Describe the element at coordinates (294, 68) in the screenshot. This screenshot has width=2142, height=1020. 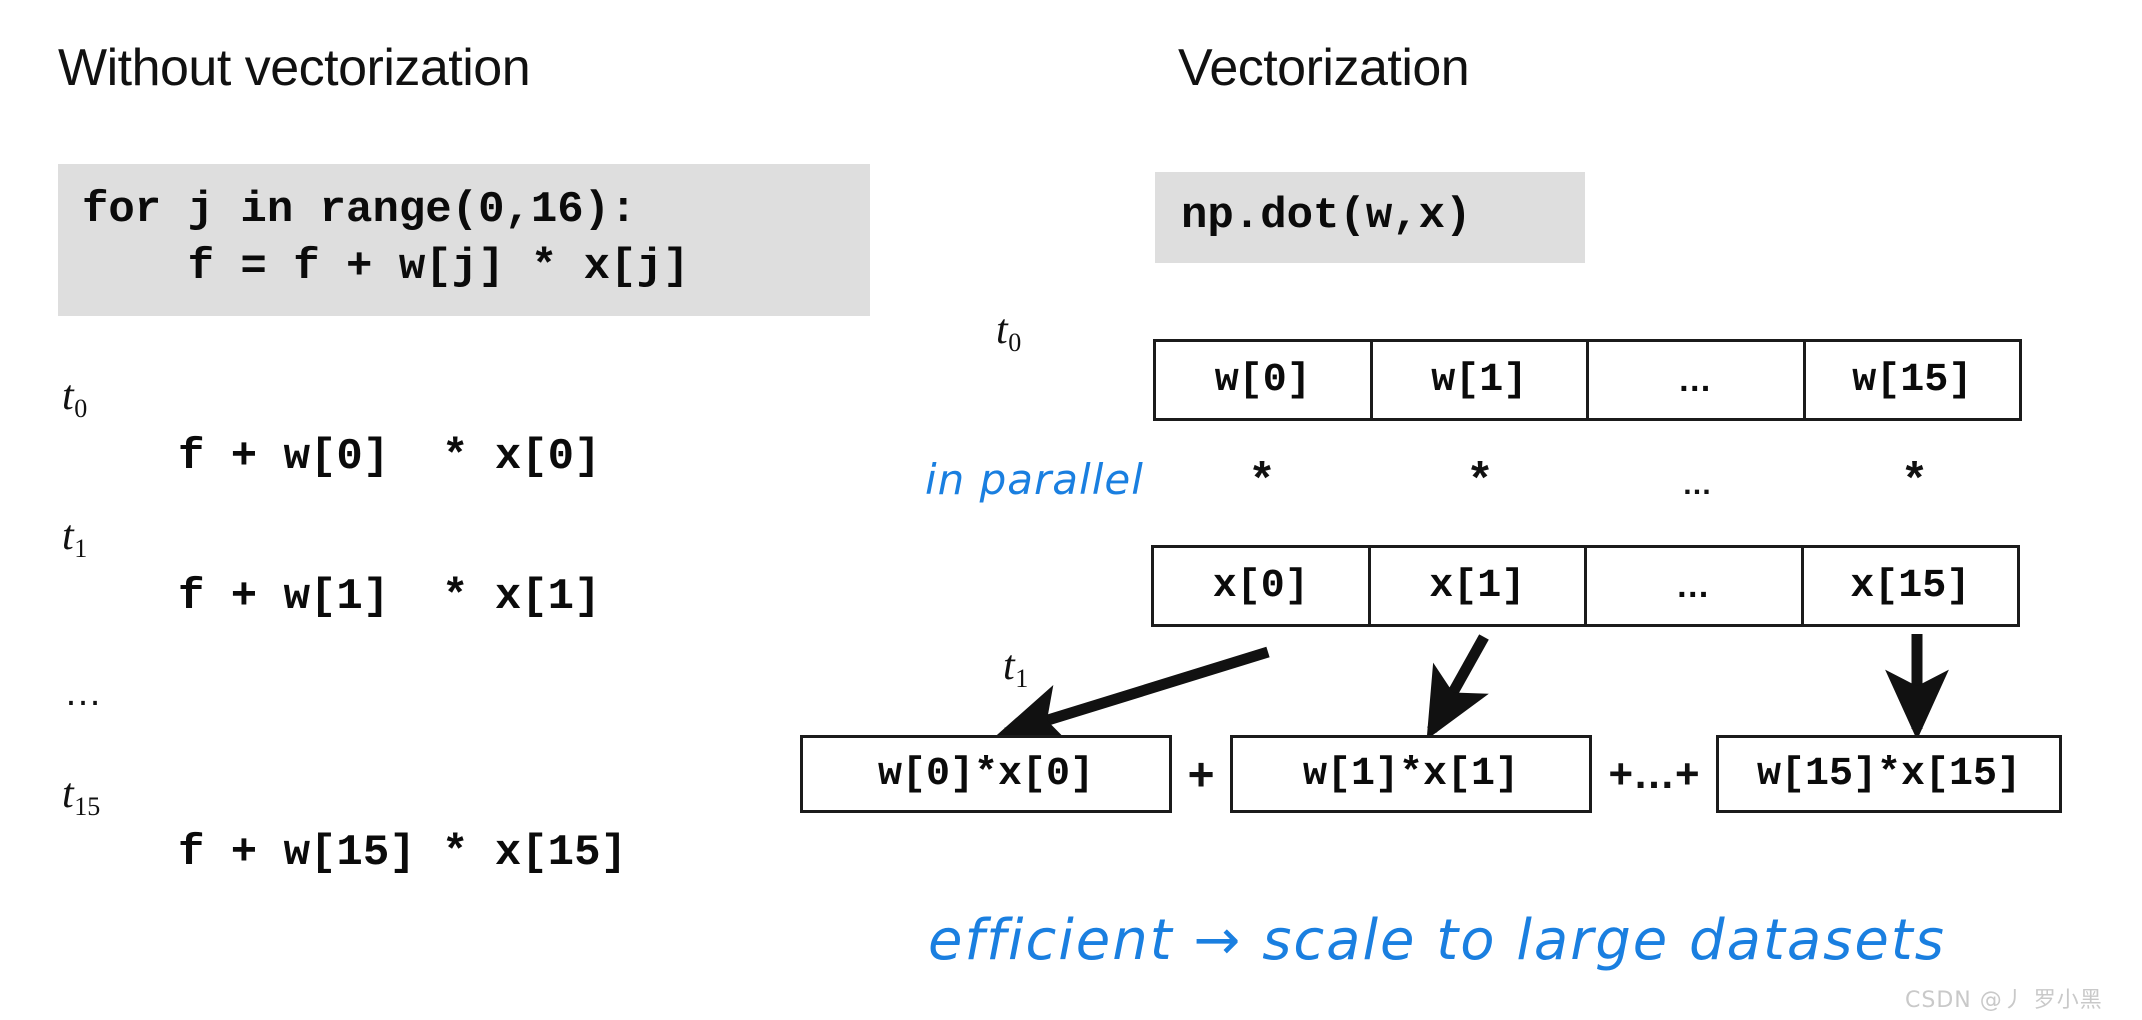
I see `left-panel-heading: Without vectorization` at that location.